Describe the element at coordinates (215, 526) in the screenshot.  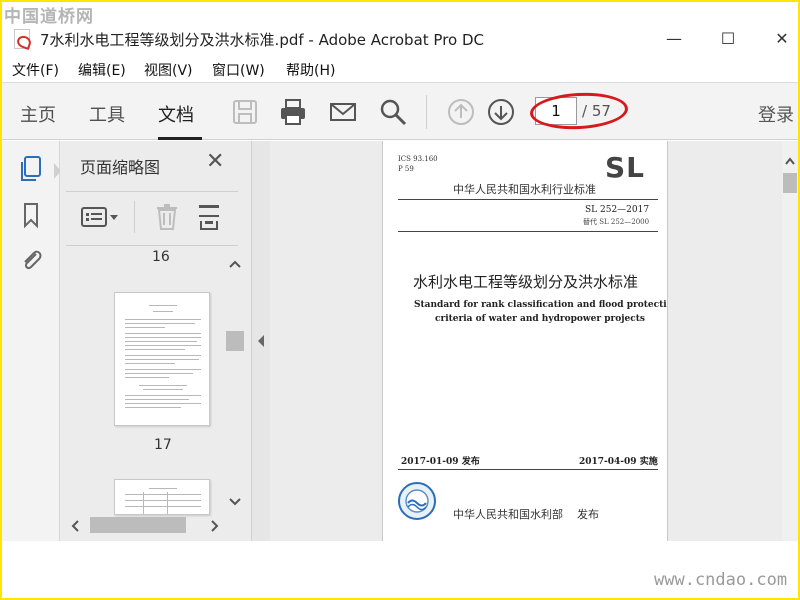
I see `scroll-right-icon` at that location.